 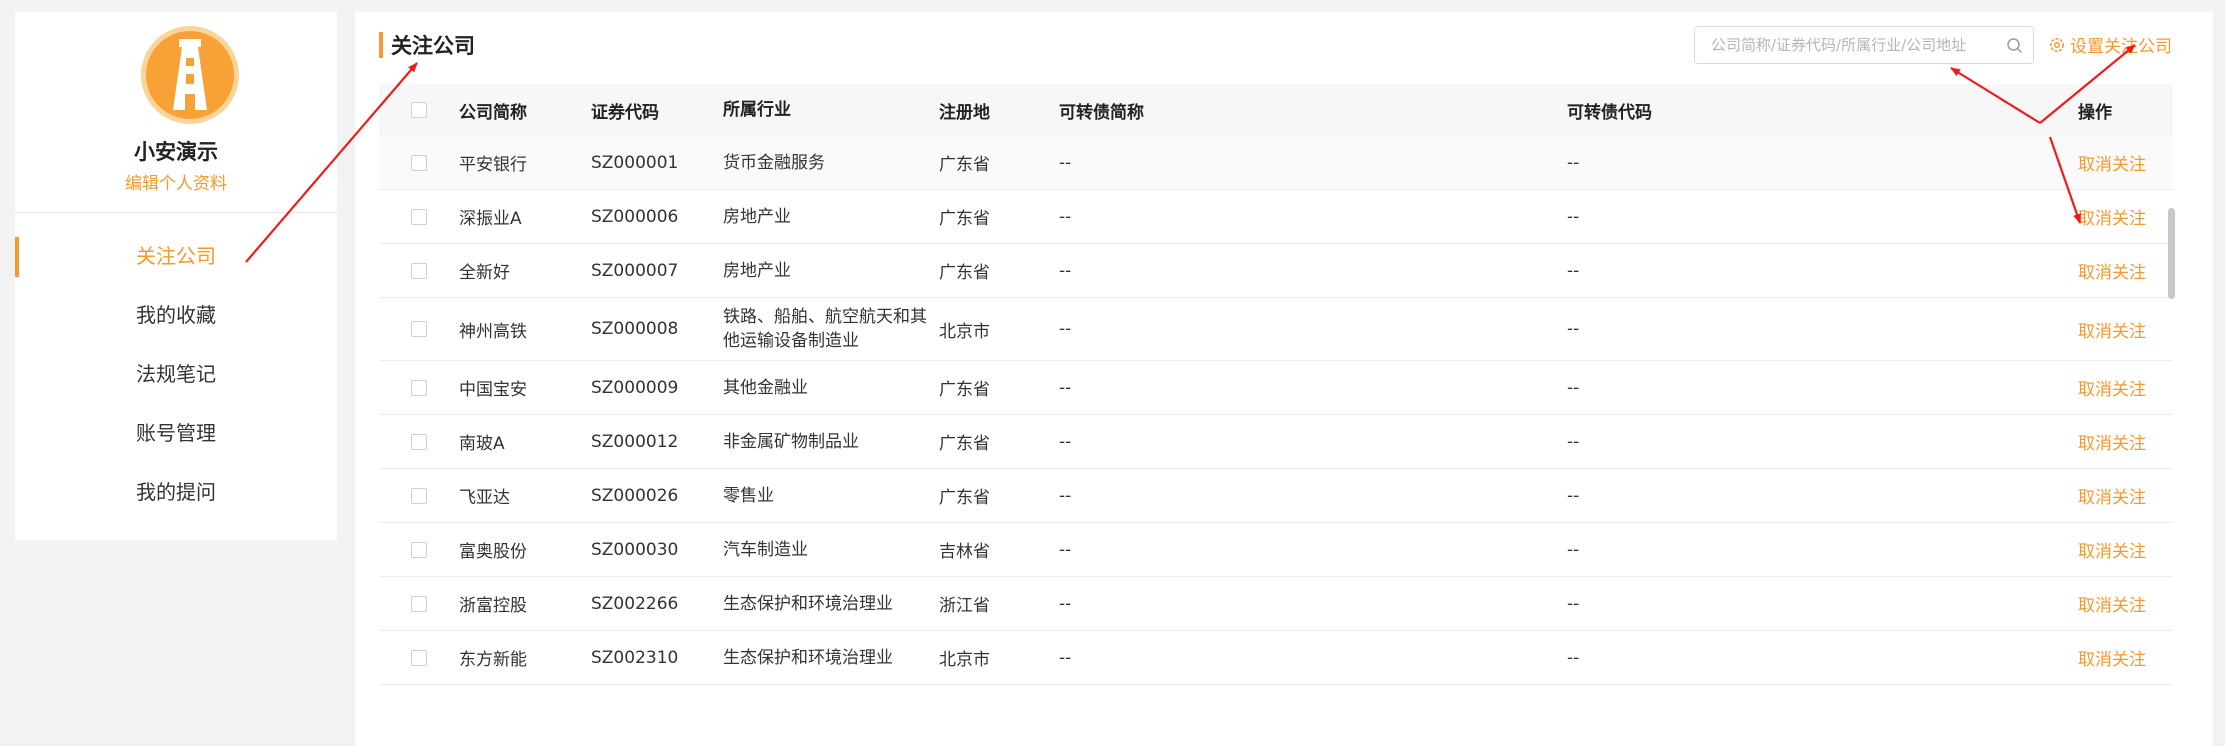 What do you see at coordinates (176, 433) in the screenshot?
I see `sidebar-item-account: 账号管理` at bounding box center [176, 433].